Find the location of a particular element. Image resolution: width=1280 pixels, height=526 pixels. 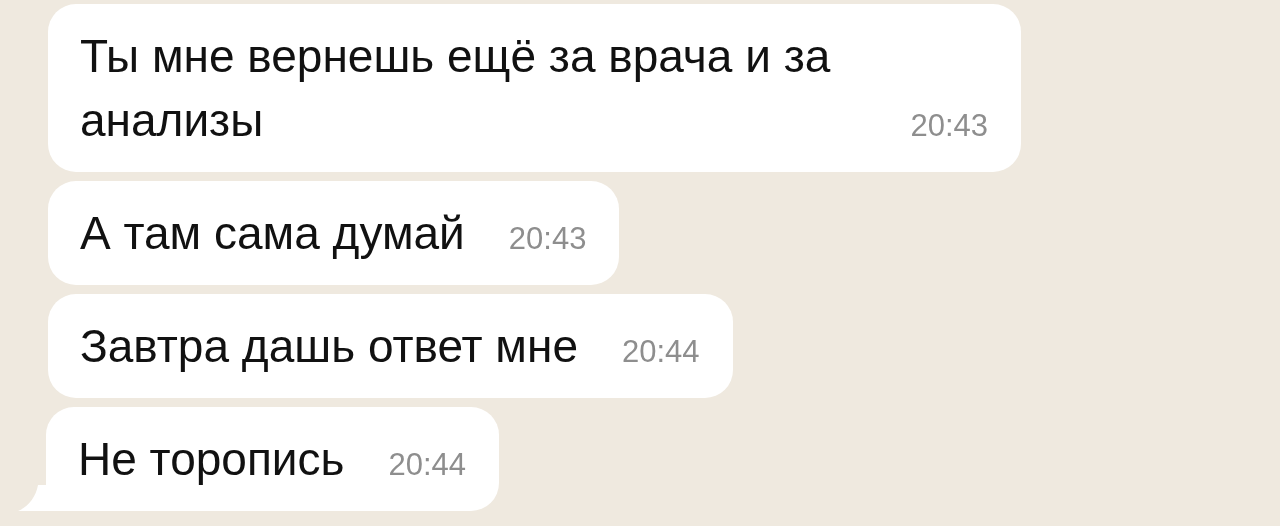

message-text: А там сама думай is located at coordinates (272, 233).